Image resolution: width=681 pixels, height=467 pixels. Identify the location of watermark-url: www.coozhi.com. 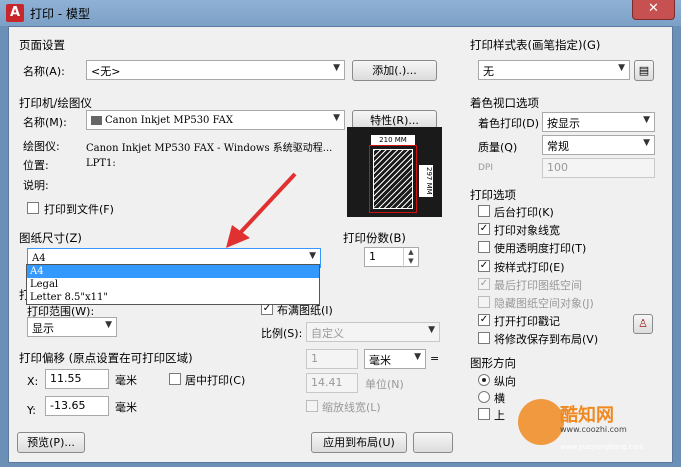
(593, 429).